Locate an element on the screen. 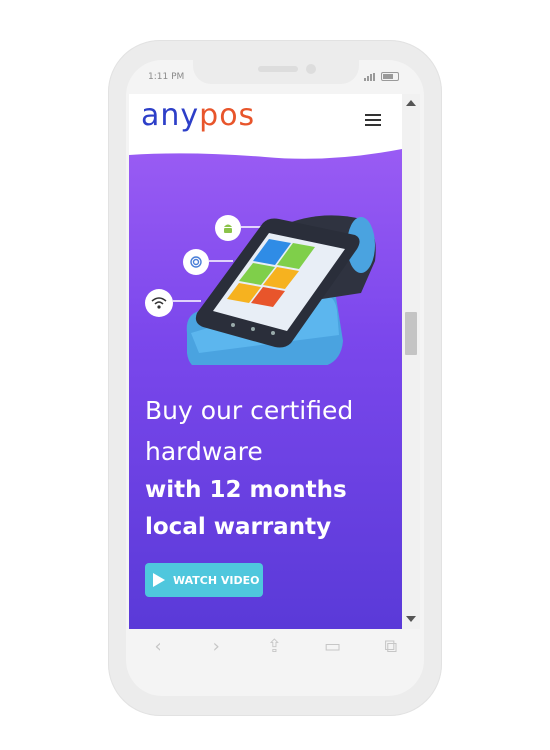 This screenshot has height=750, width=550. status-icons is located at coordinates (381, 76).